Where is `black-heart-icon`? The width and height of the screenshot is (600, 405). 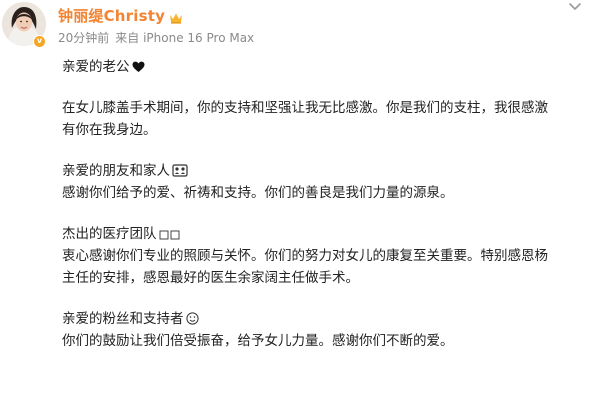
black-heart-icon is located at coordinates (138, 66).